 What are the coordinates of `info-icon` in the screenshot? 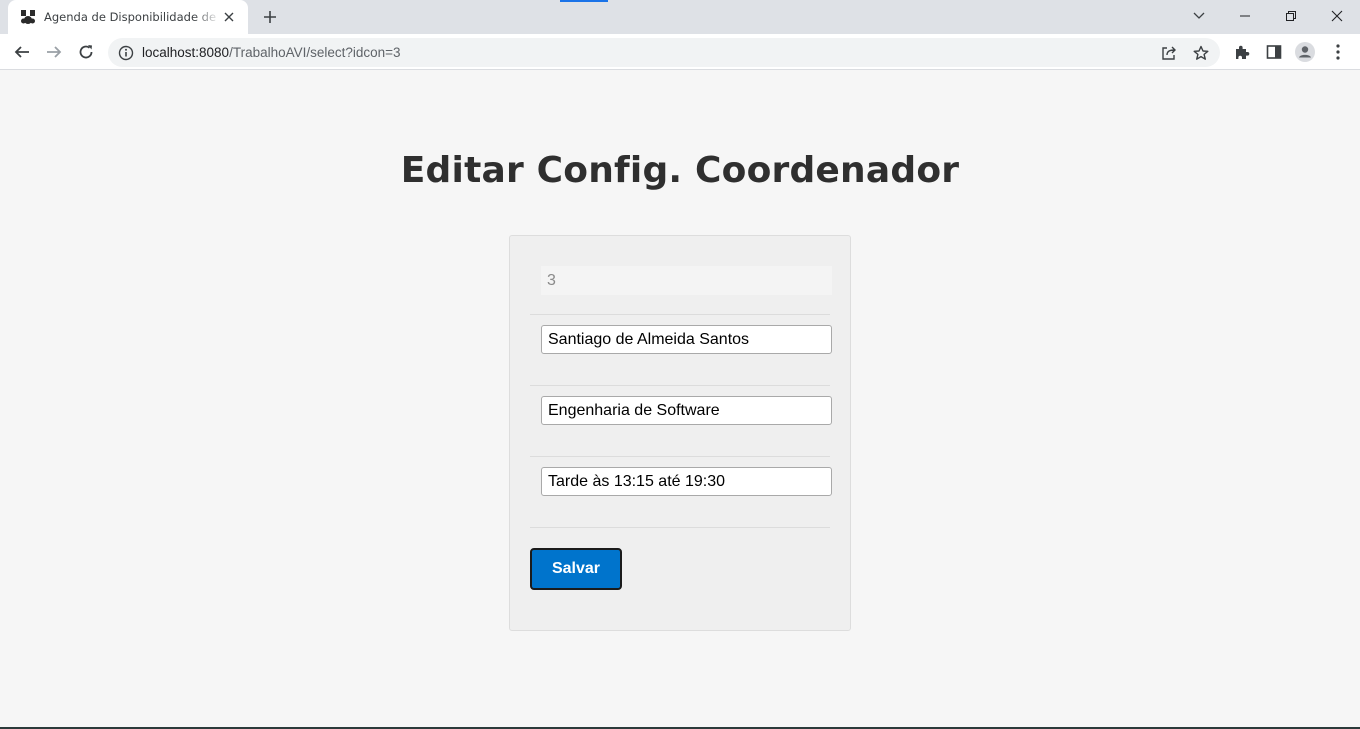 It's located at (126, 53).